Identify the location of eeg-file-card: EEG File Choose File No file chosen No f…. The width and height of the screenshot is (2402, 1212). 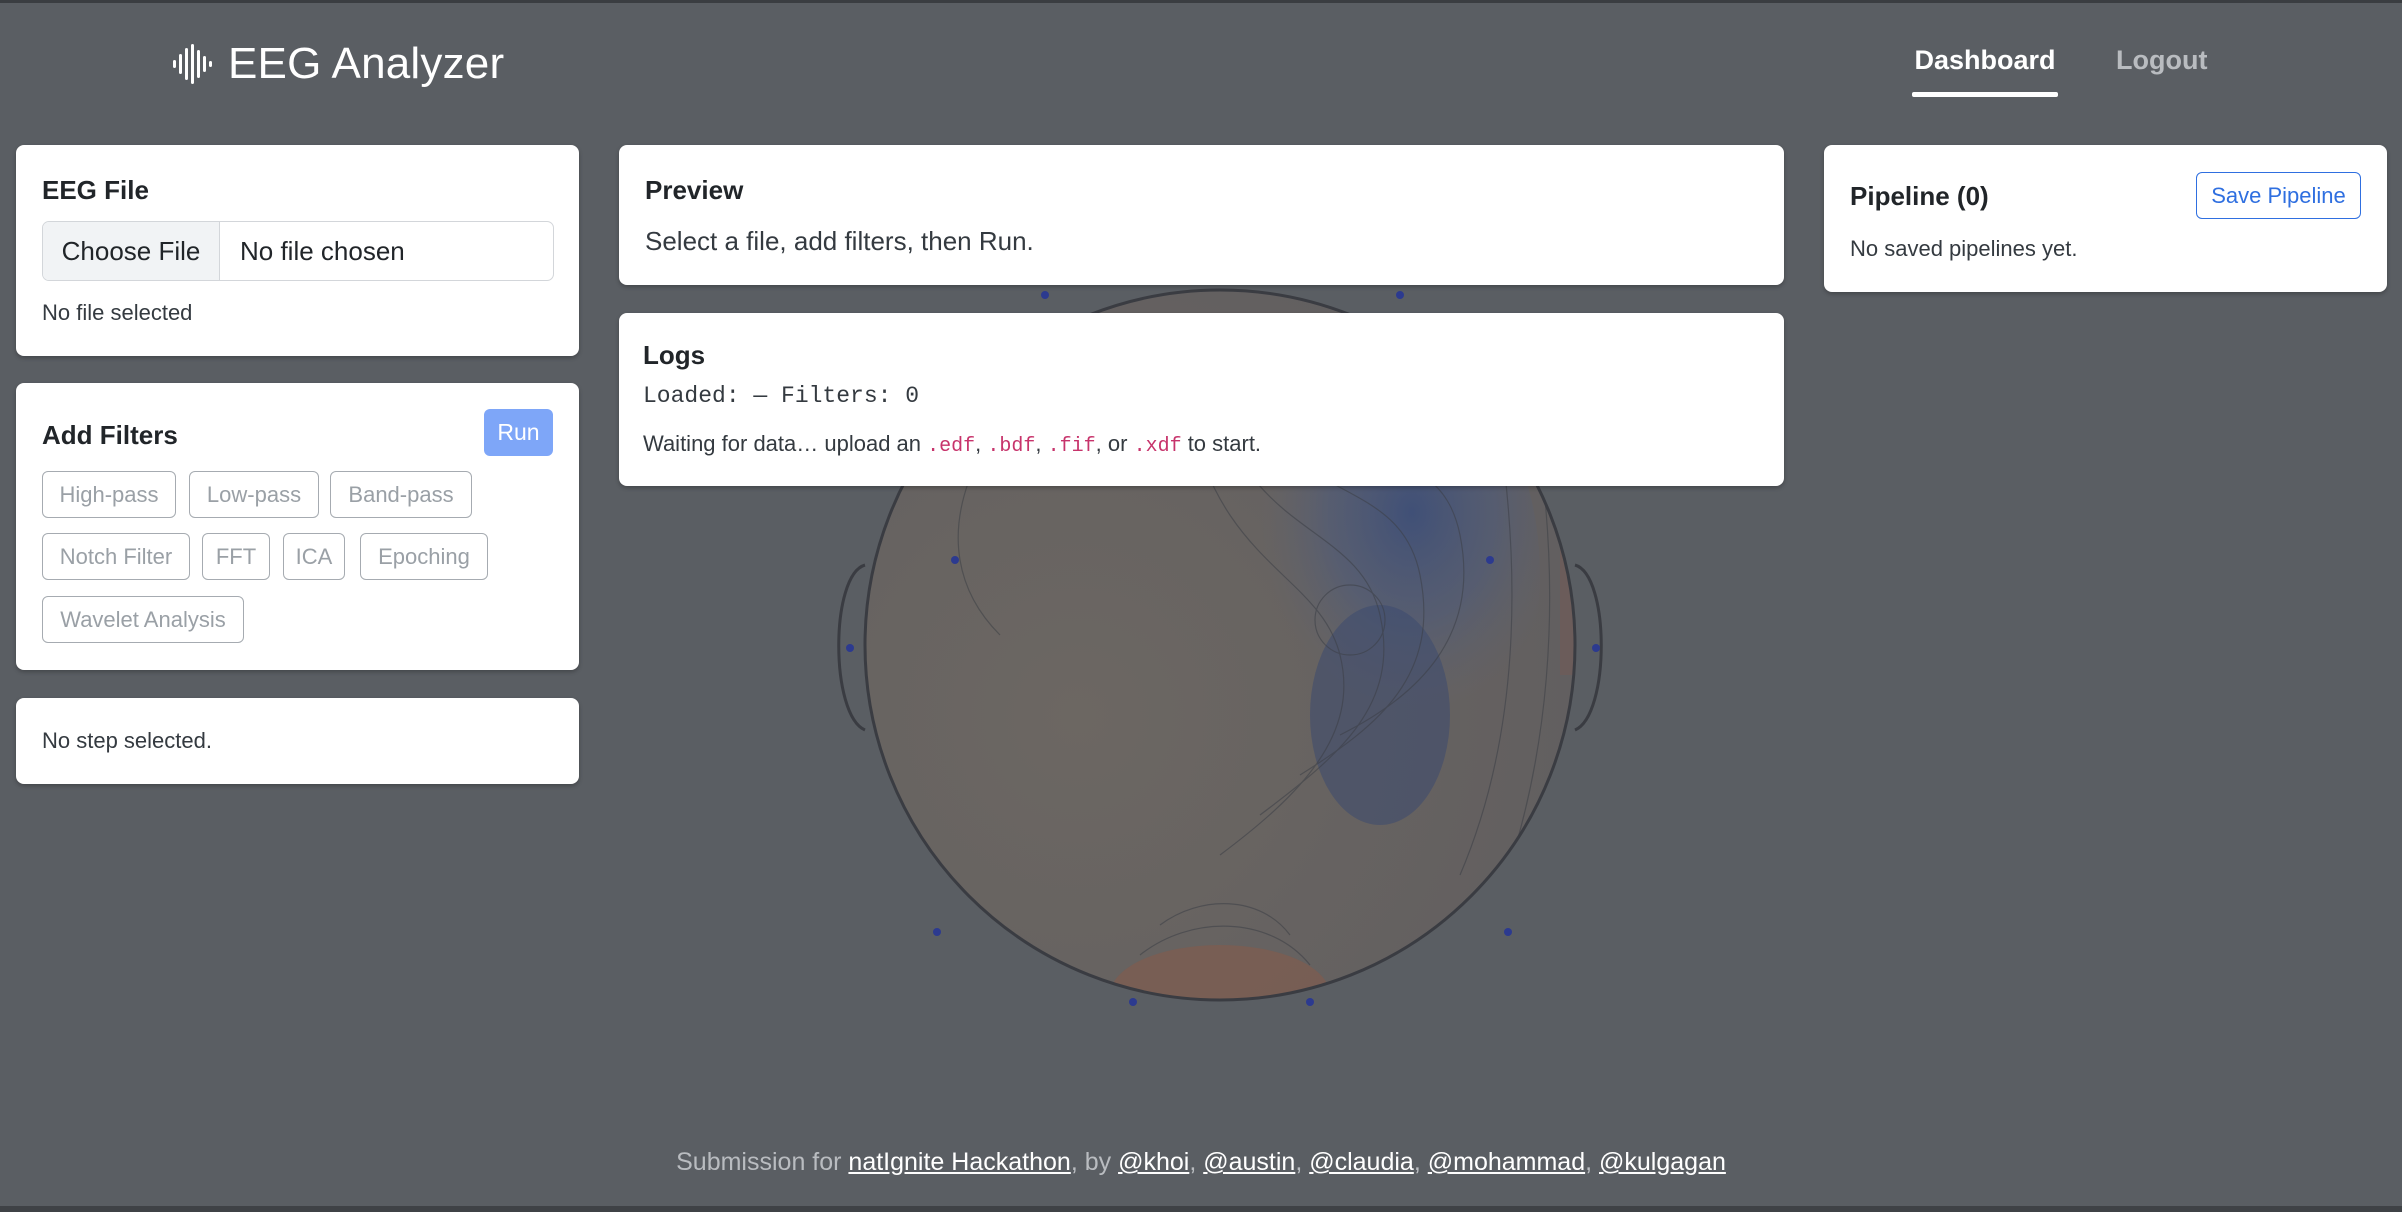
(297, 250).